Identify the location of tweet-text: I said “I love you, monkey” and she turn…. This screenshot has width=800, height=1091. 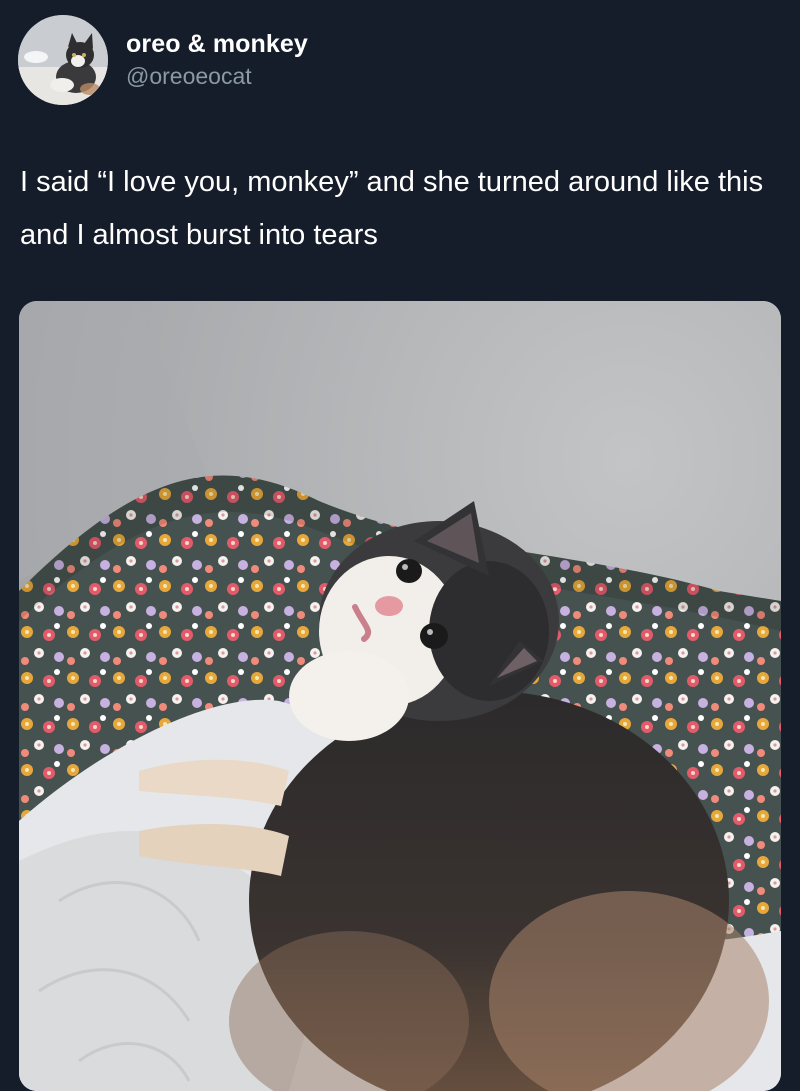
(396, 208).